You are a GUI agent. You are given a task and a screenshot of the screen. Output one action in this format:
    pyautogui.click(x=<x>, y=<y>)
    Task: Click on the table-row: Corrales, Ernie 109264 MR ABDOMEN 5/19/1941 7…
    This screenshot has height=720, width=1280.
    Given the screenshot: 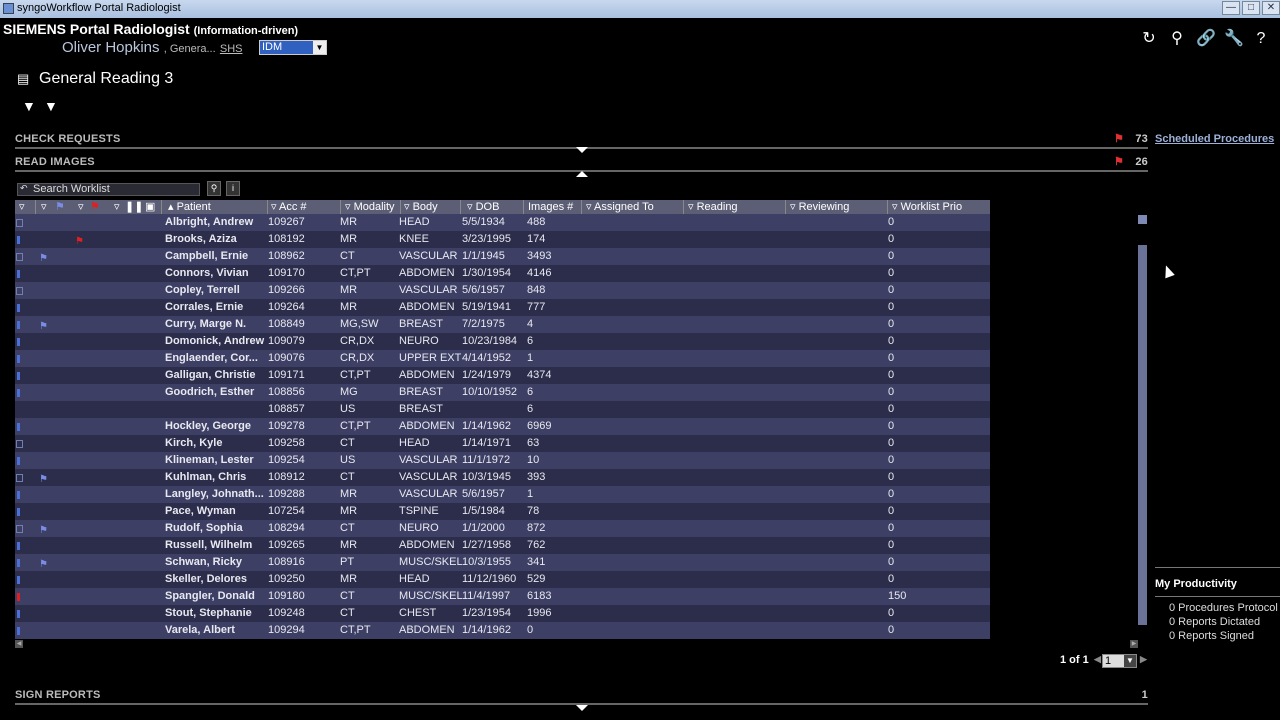 What is the action you would take?
    pyautogui.click(x=502, y=307)
    